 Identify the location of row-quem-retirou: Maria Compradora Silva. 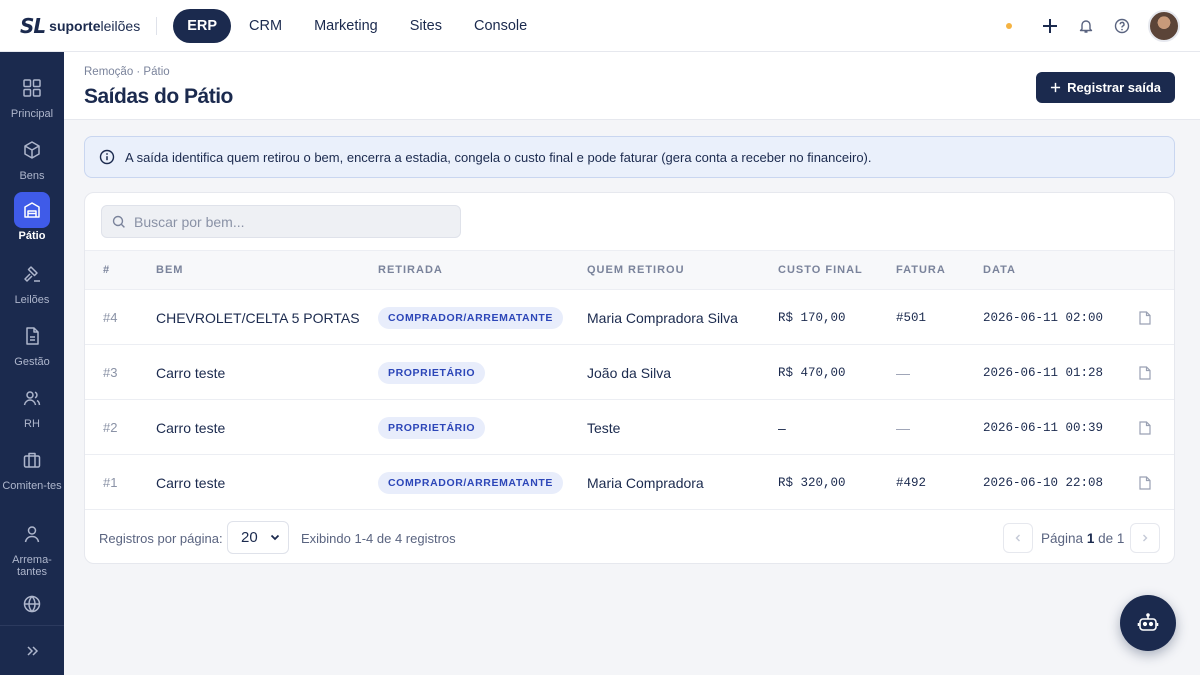
(662, 317).